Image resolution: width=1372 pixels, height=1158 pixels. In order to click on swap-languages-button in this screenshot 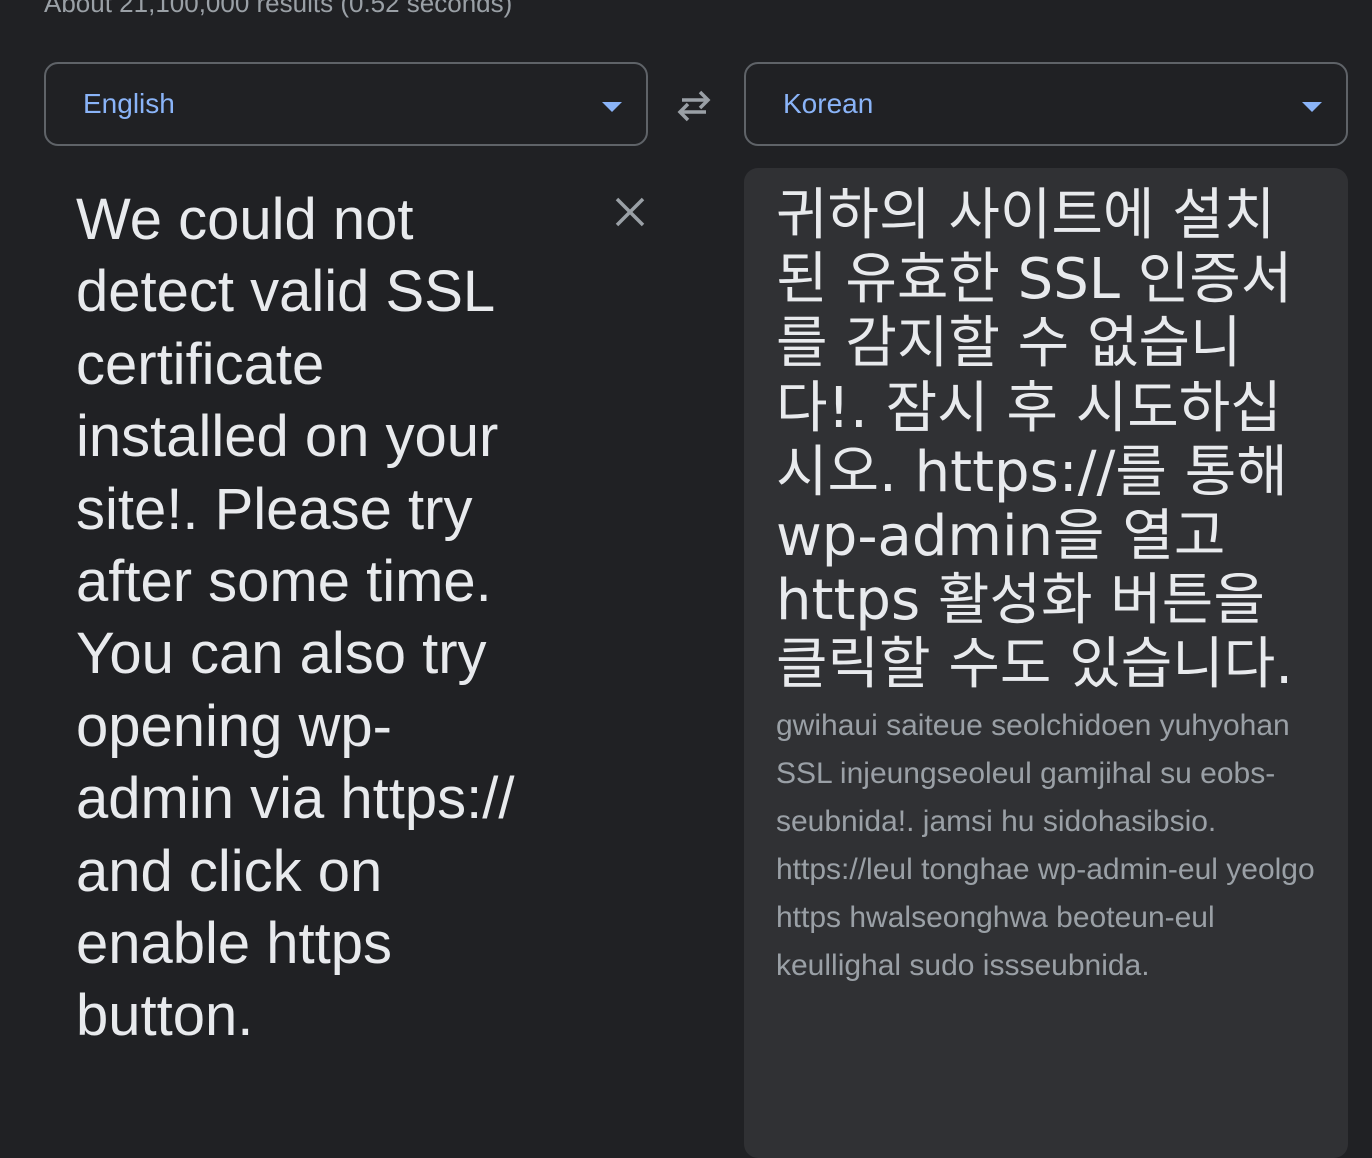, I will do `click(694, 104)`.